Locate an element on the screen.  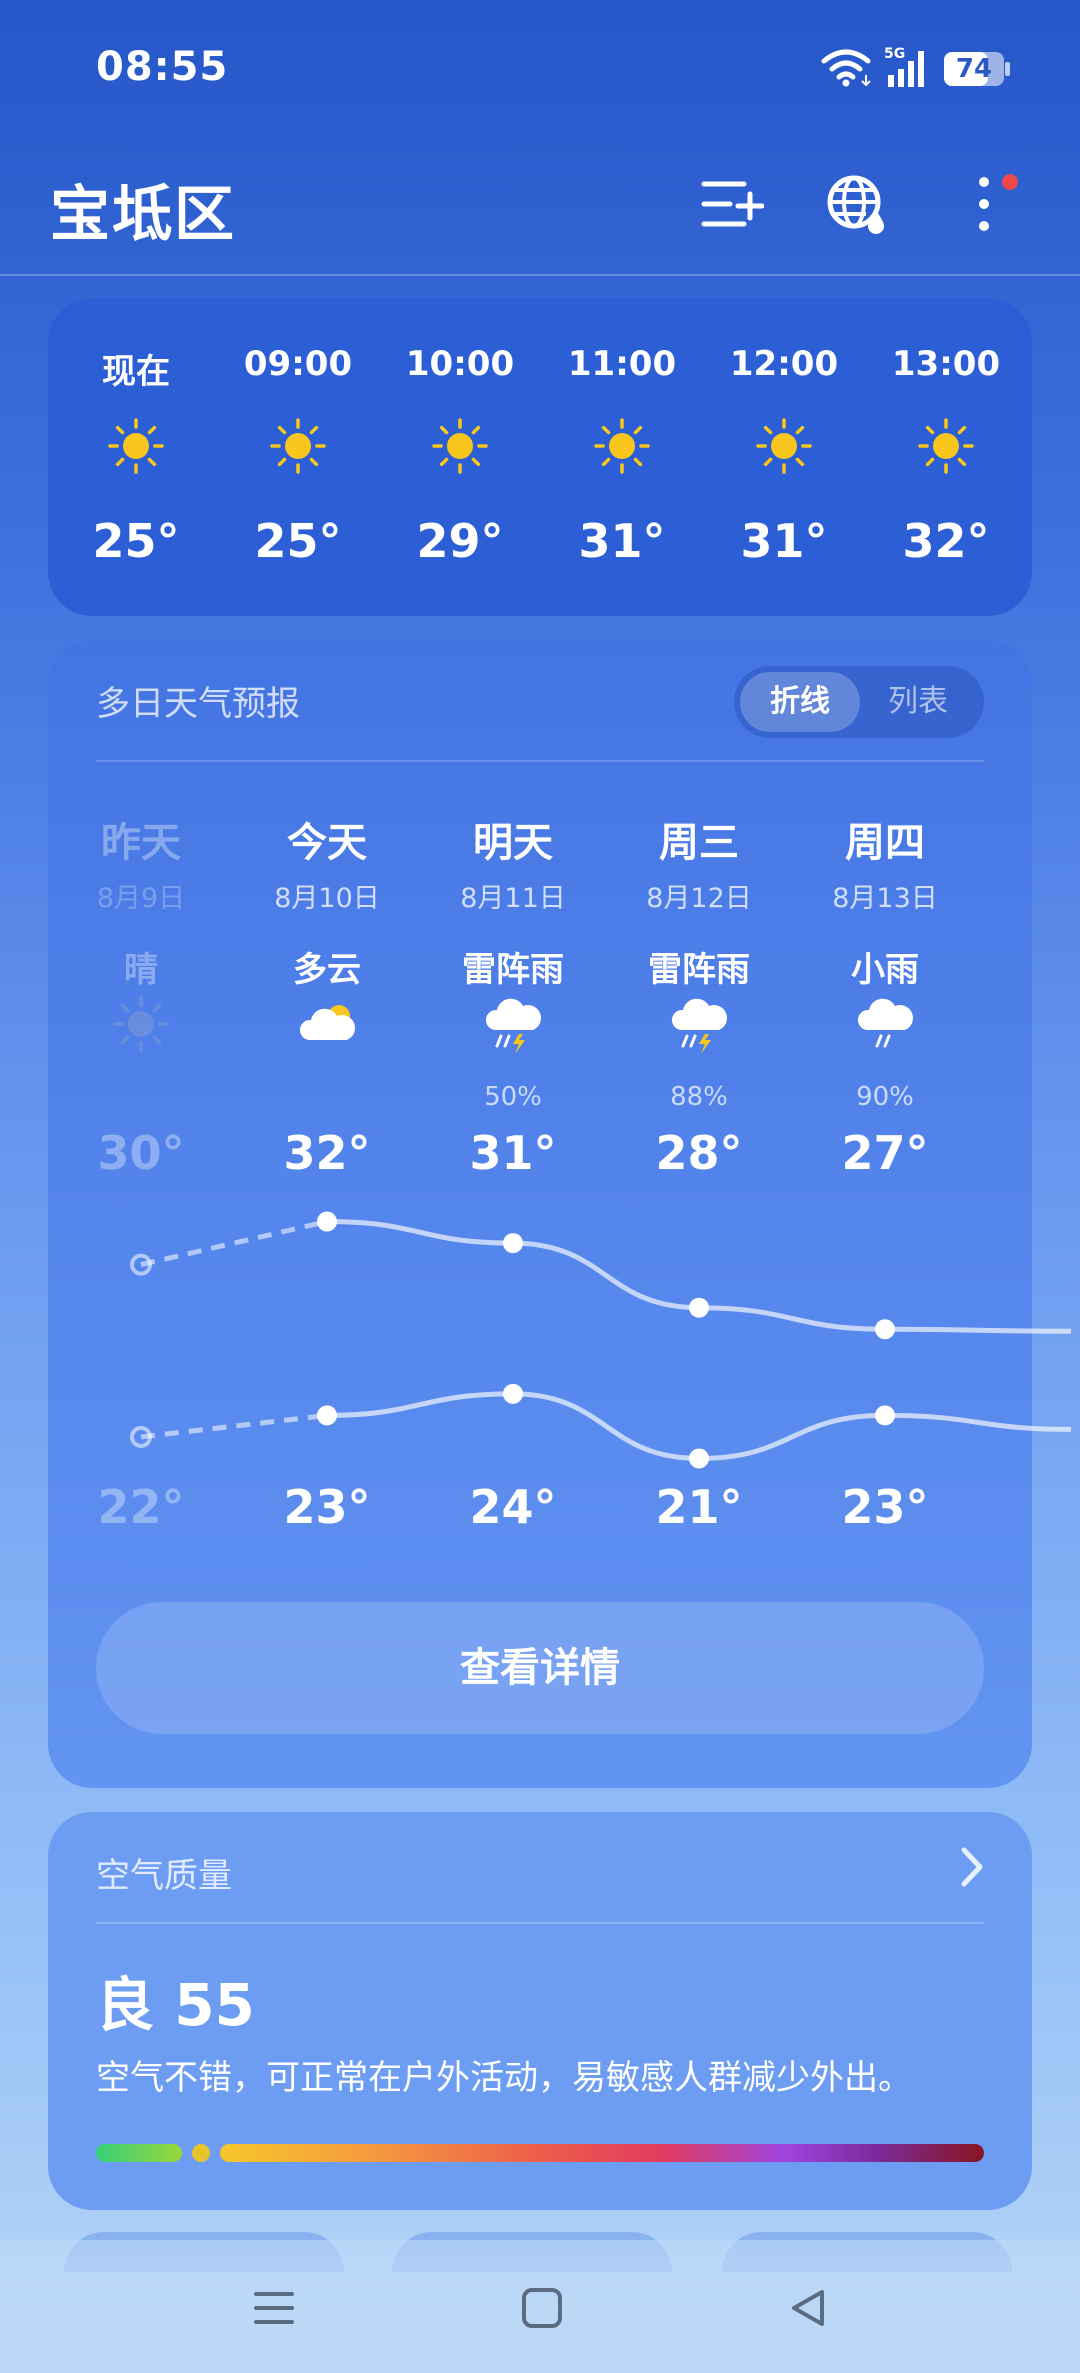
battery-level: 74 is located at coordinates (974, 69).